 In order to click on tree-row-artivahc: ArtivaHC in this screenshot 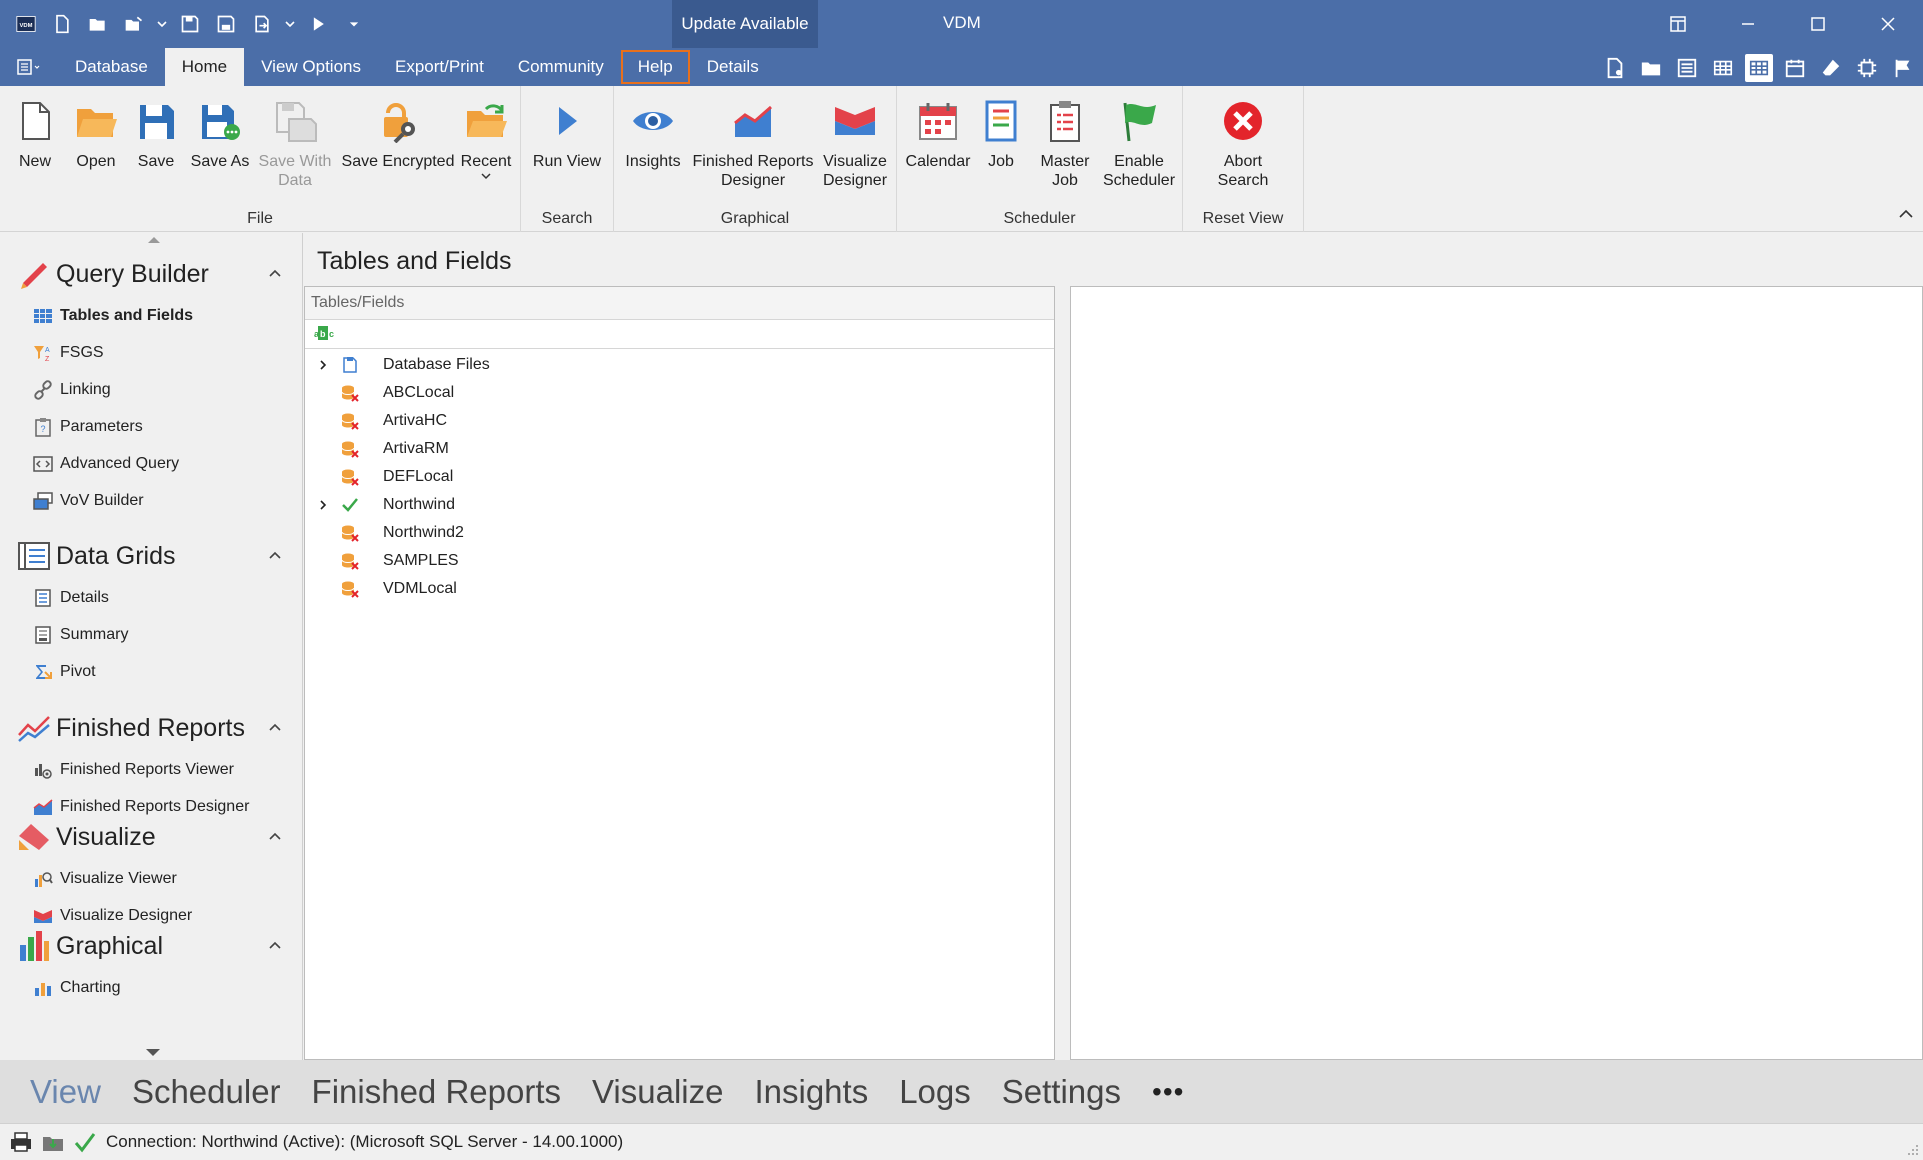, I will do `click(679, 421)`.